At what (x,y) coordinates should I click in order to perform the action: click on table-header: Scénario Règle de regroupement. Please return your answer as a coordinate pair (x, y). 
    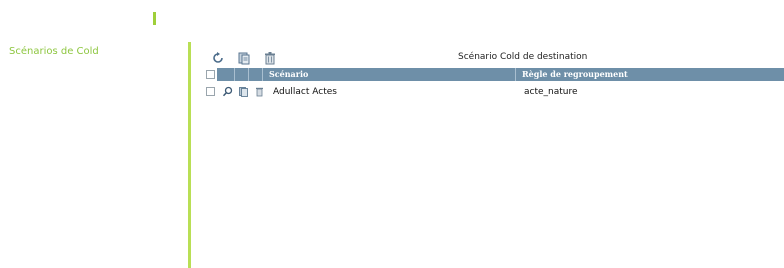
    Looking at the image, I should click on (494, 74).